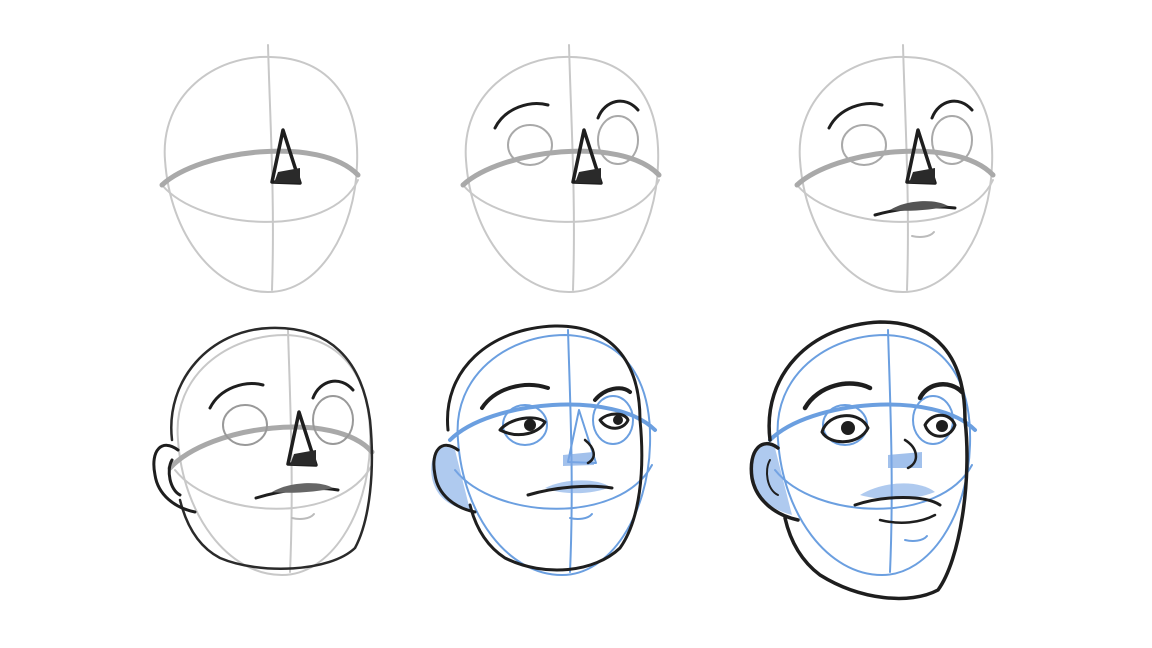  I want to click on step-3-mouth, so click(895, 168).